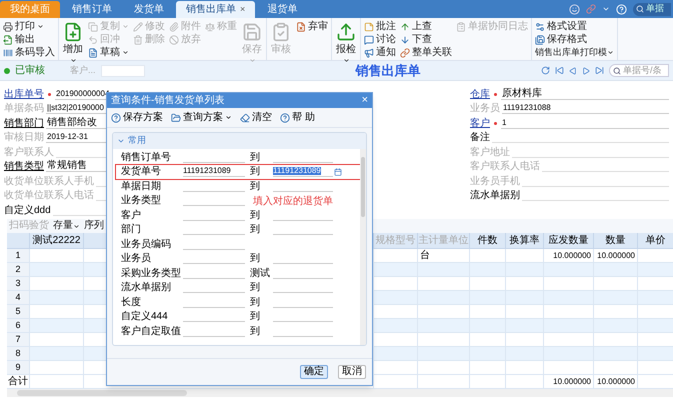 This screenshot has width=673, height=401. I want to click on toolbar-button: 通知, so click(380, 52).